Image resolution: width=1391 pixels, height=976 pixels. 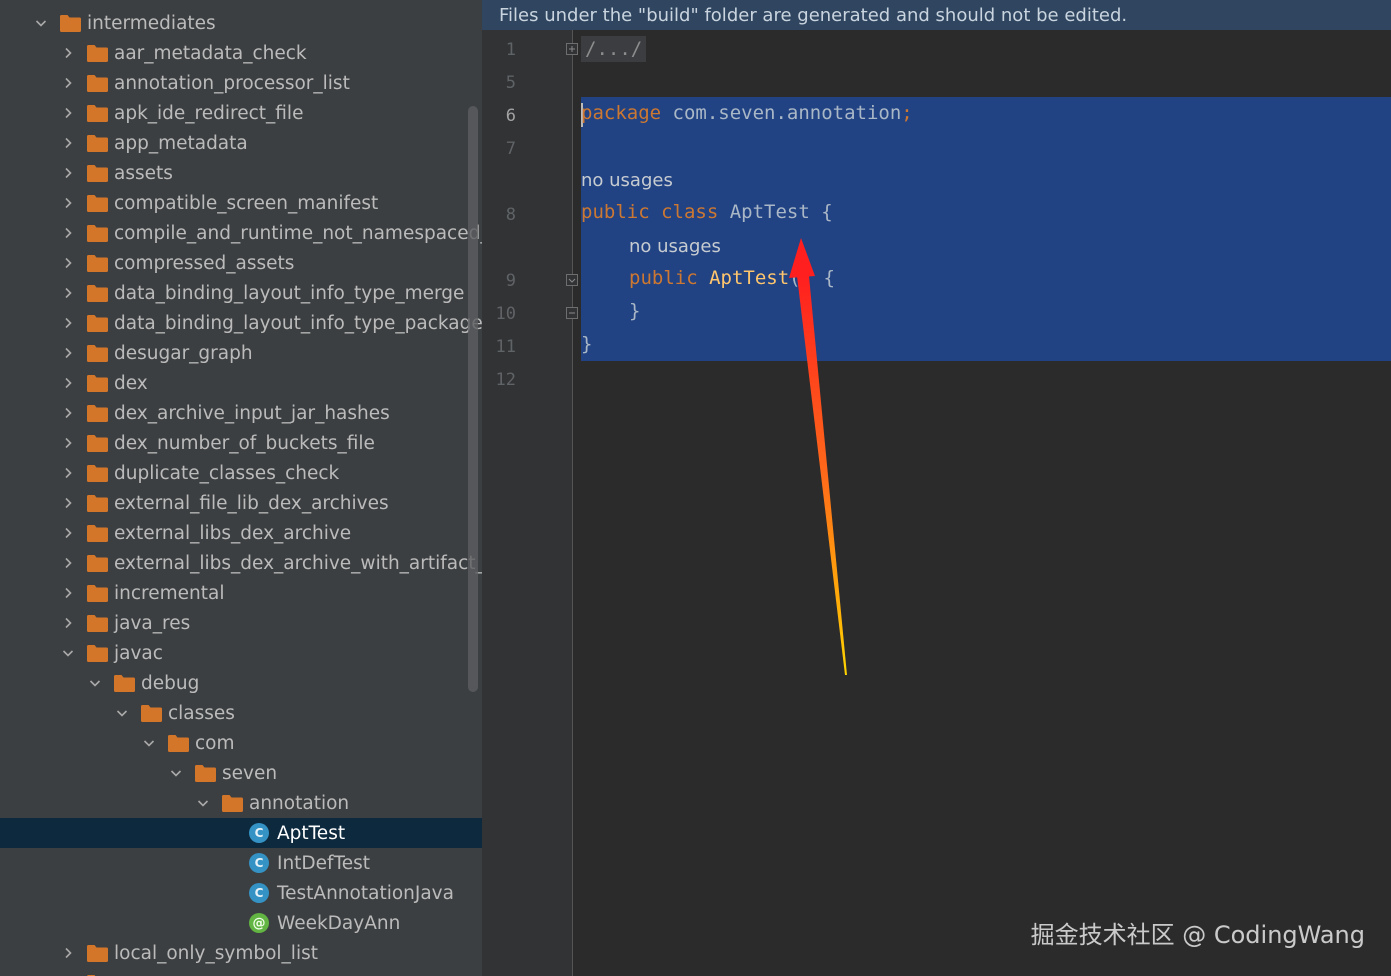 What do you see at coordinates (241, 263) in the screenshot?
I see `tree-row: compressed_assets` at bounding box center [241, 263].